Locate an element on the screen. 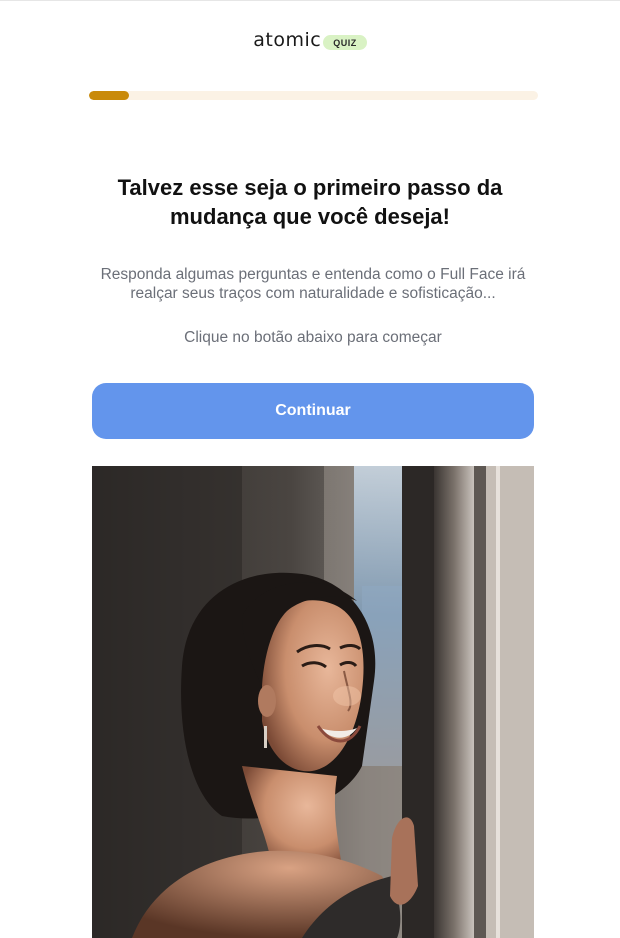  brand-badge: QUIZ is located at coordinates (345, 42).